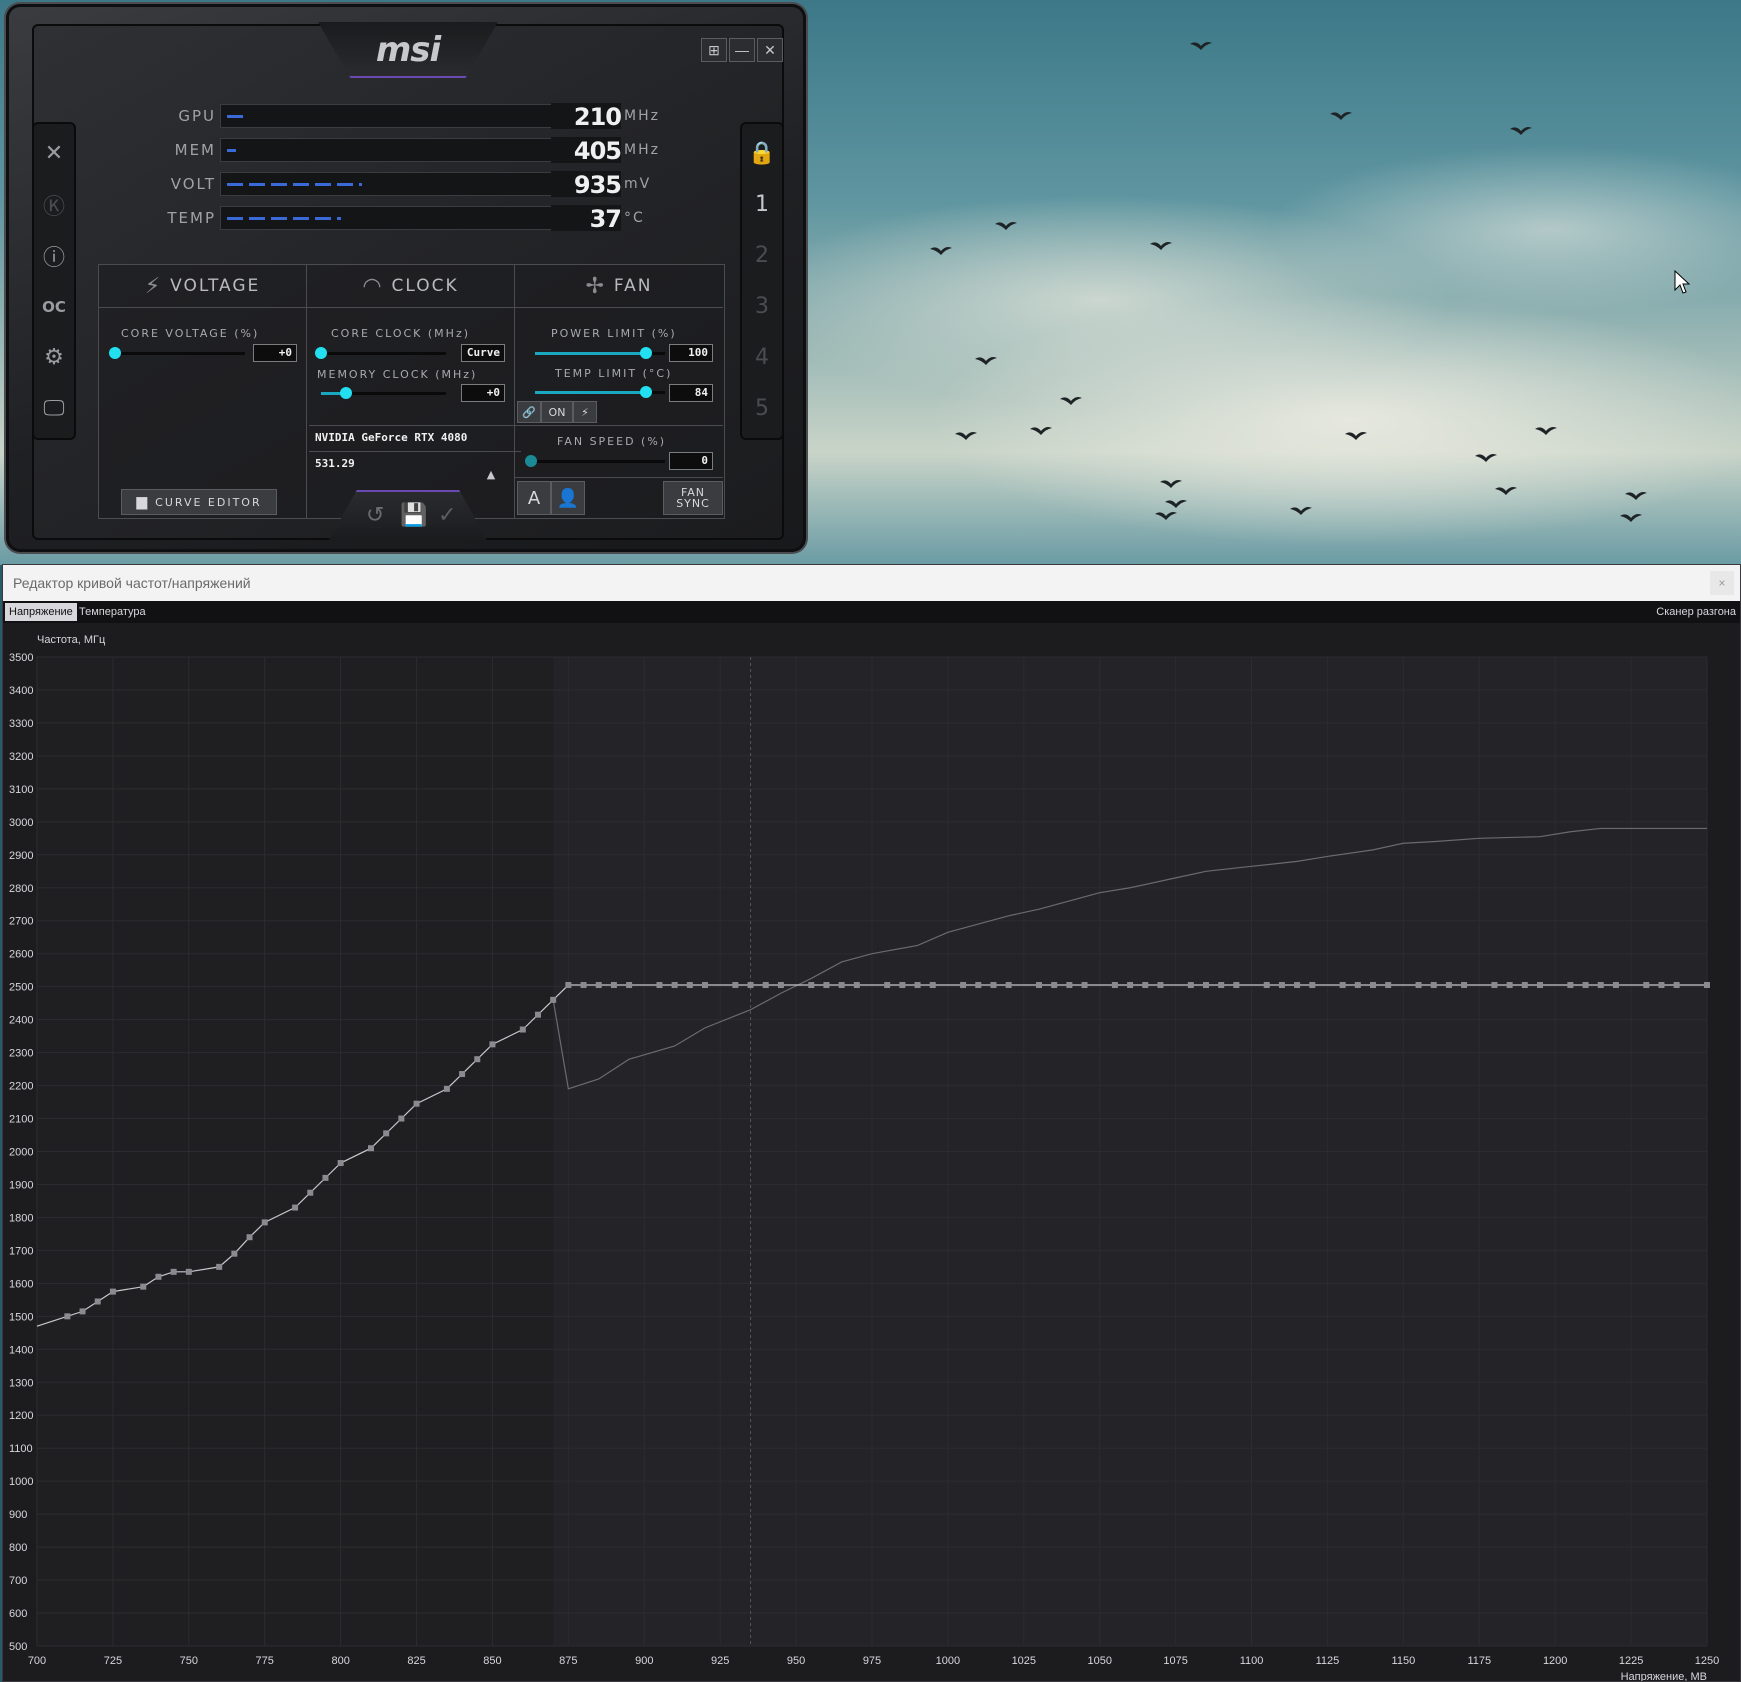  Describe the element at coordinates (557, 412) in the screenshot. I see `link-toggle: ON` at that location.